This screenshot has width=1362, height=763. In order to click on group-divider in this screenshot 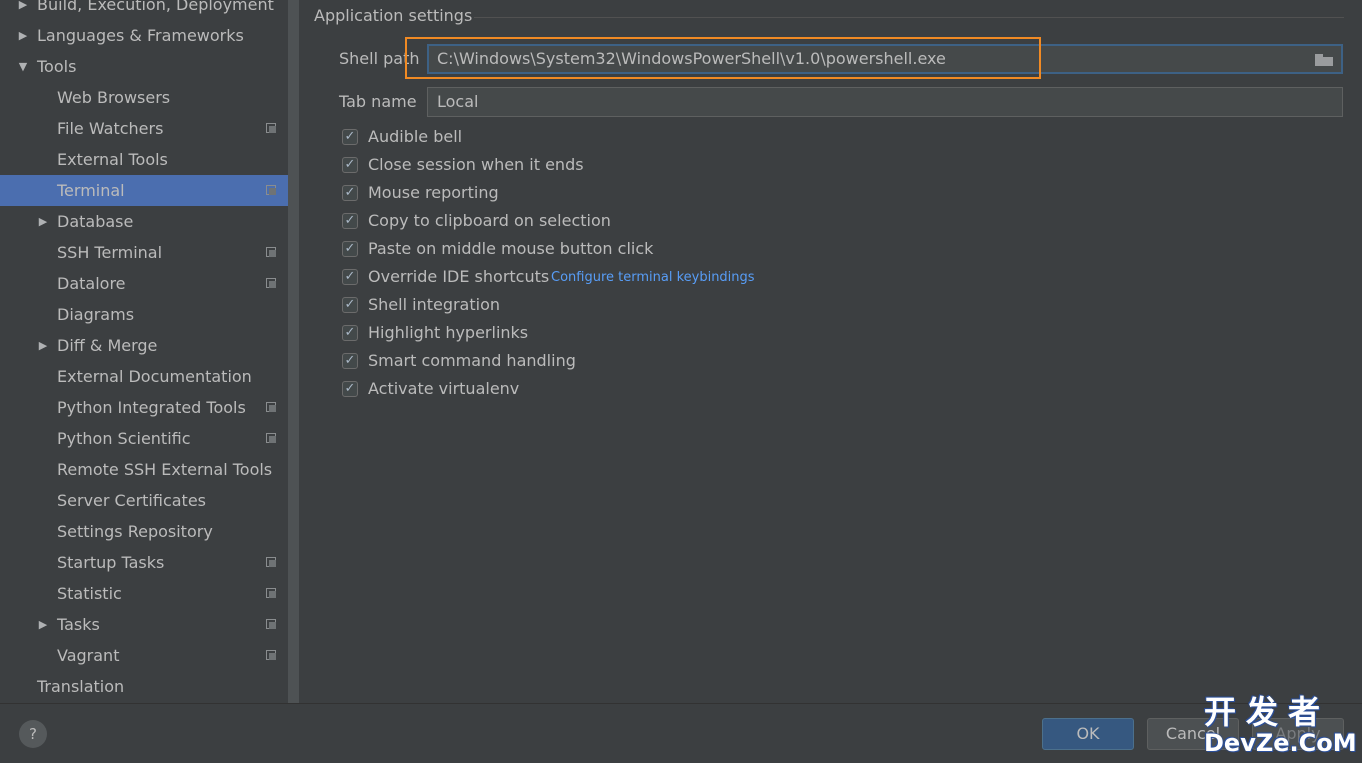, I will do `click(909, 17)`.